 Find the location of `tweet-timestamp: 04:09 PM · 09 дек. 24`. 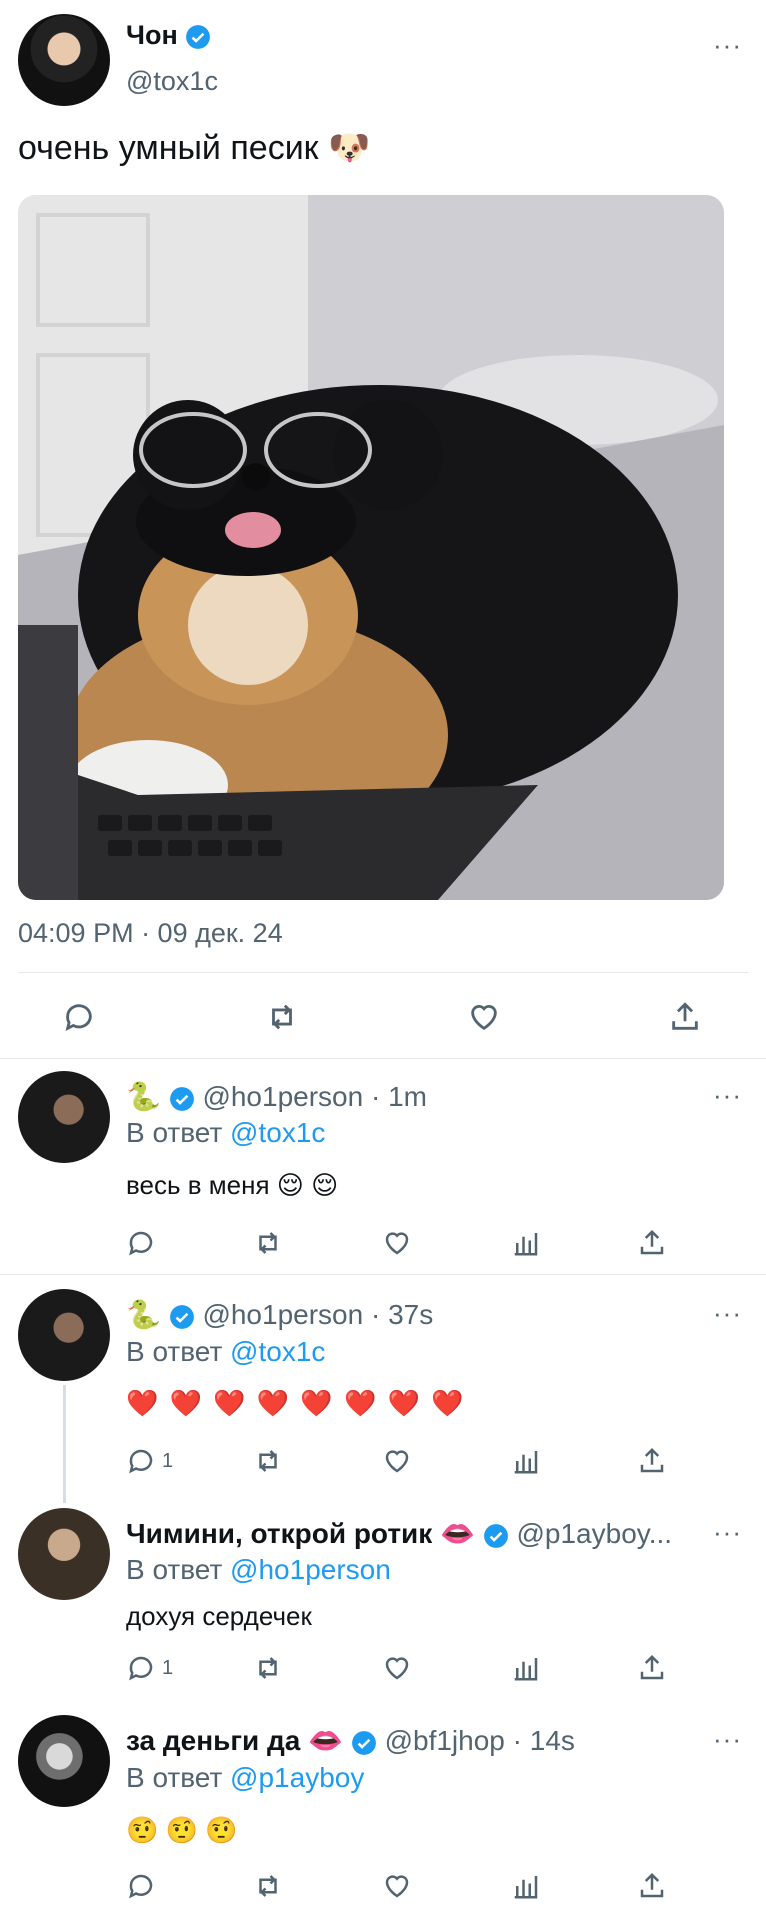

tweet-timestamp: 04:09 PM · 09 дек. 24 is located at coordinates (150, 933).